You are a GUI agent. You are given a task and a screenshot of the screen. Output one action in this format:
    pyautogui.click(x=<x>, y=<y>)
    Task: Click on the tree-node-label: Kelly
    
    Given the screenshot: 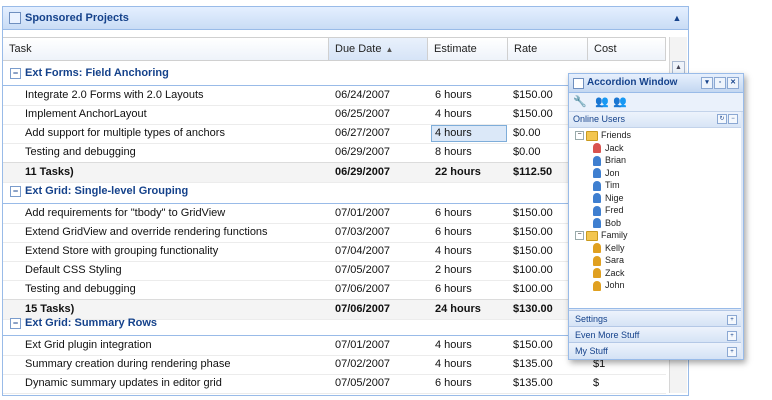 What is the action you would take?
    pyautogui.click(x=615, y=247)
    